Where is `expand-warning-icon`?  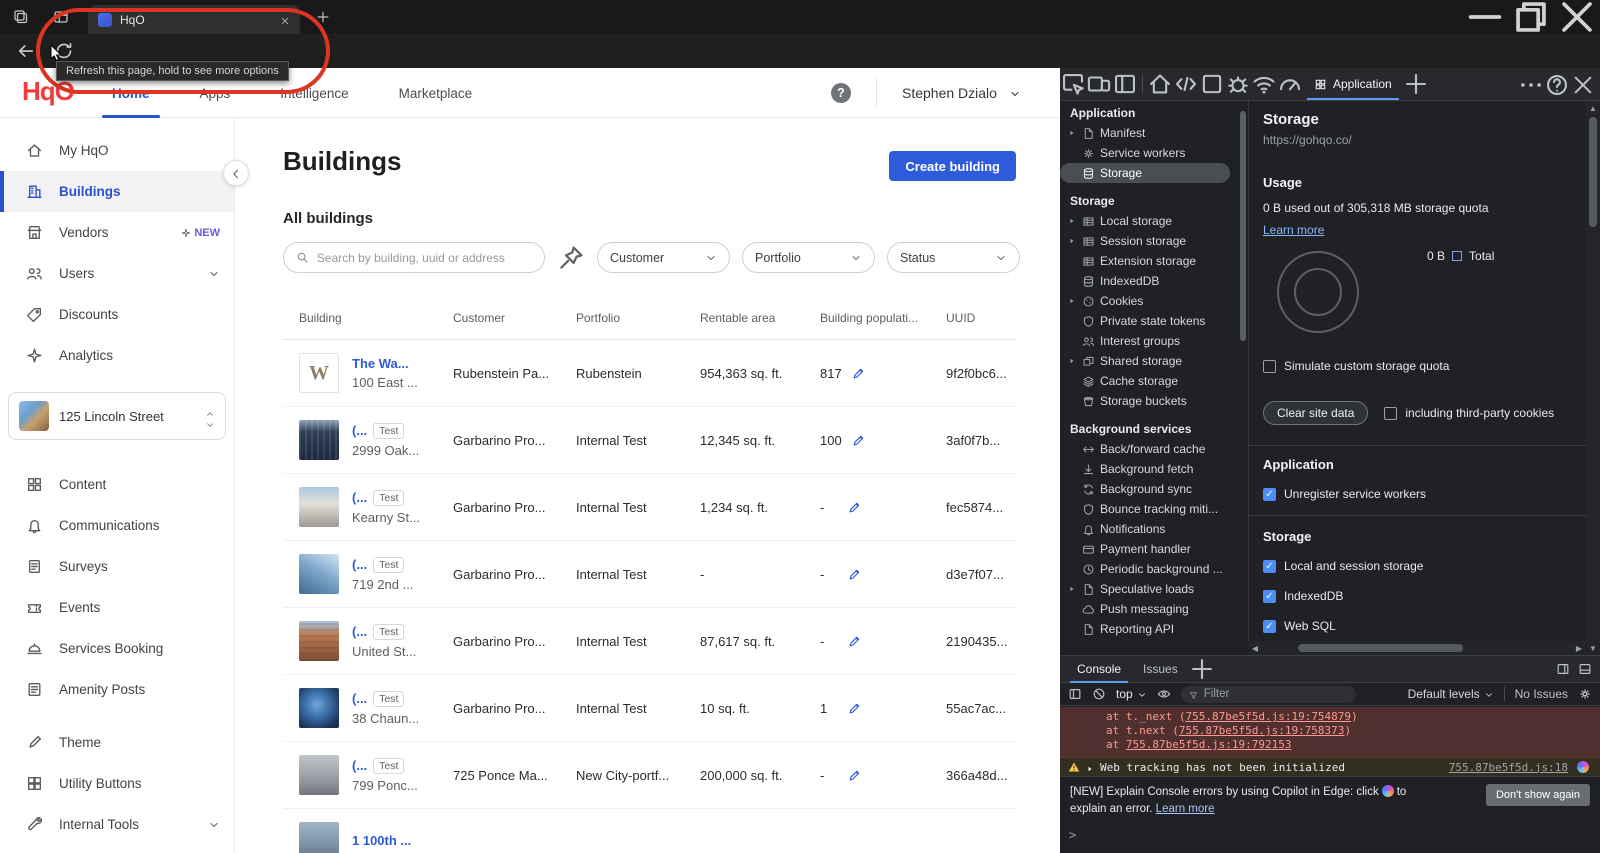 expand-warning-icon is located at coordinates (1090, 767).